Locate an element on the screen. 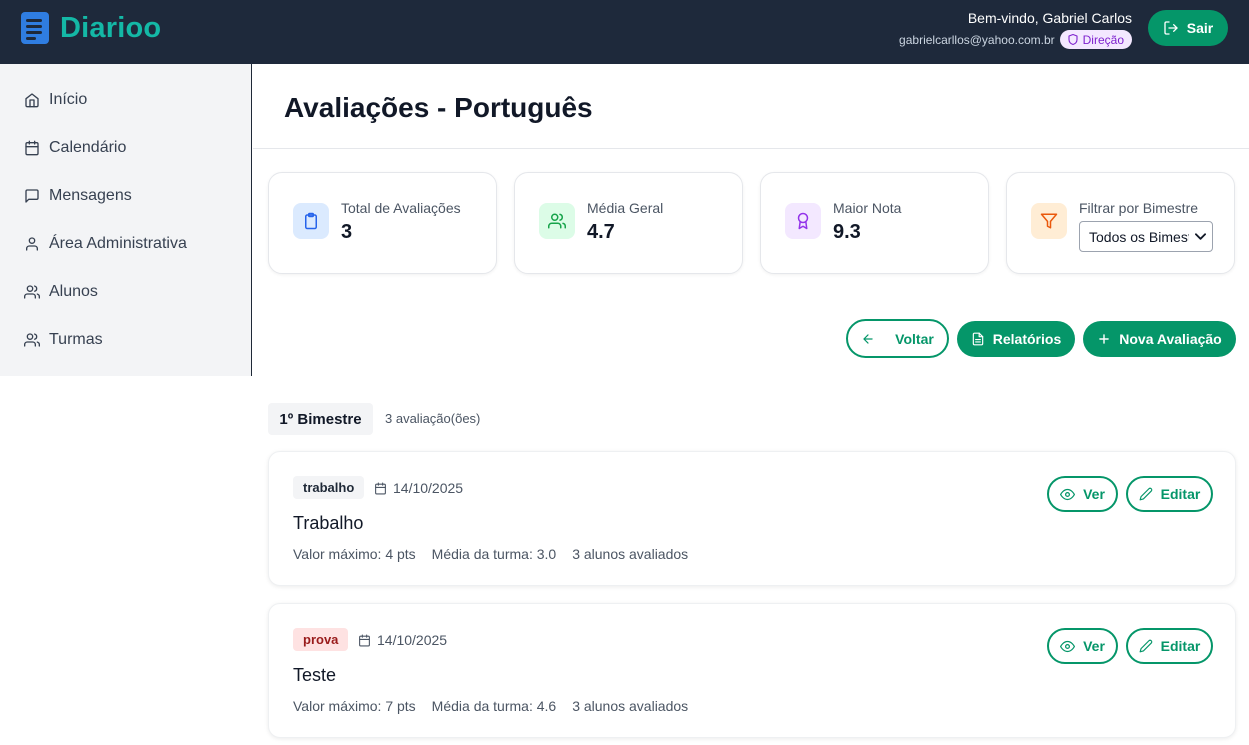 This screenshot has height=745, width=1249. stat-card-filter: Filtrar por Bimestre Todos os Bimestres is located at coordinates (1120, 223).